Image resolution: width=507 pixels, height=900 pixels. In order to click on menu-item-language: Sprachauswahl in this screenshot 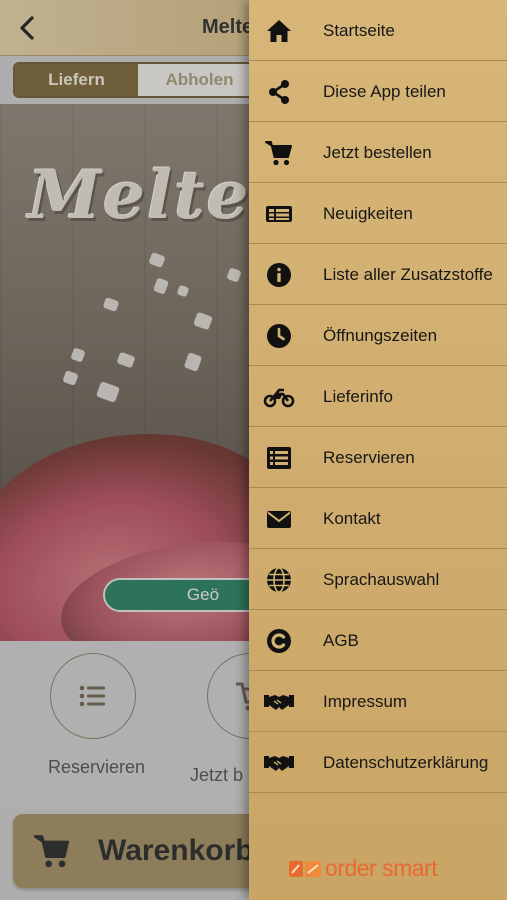, I will do `click(378, 579)`.